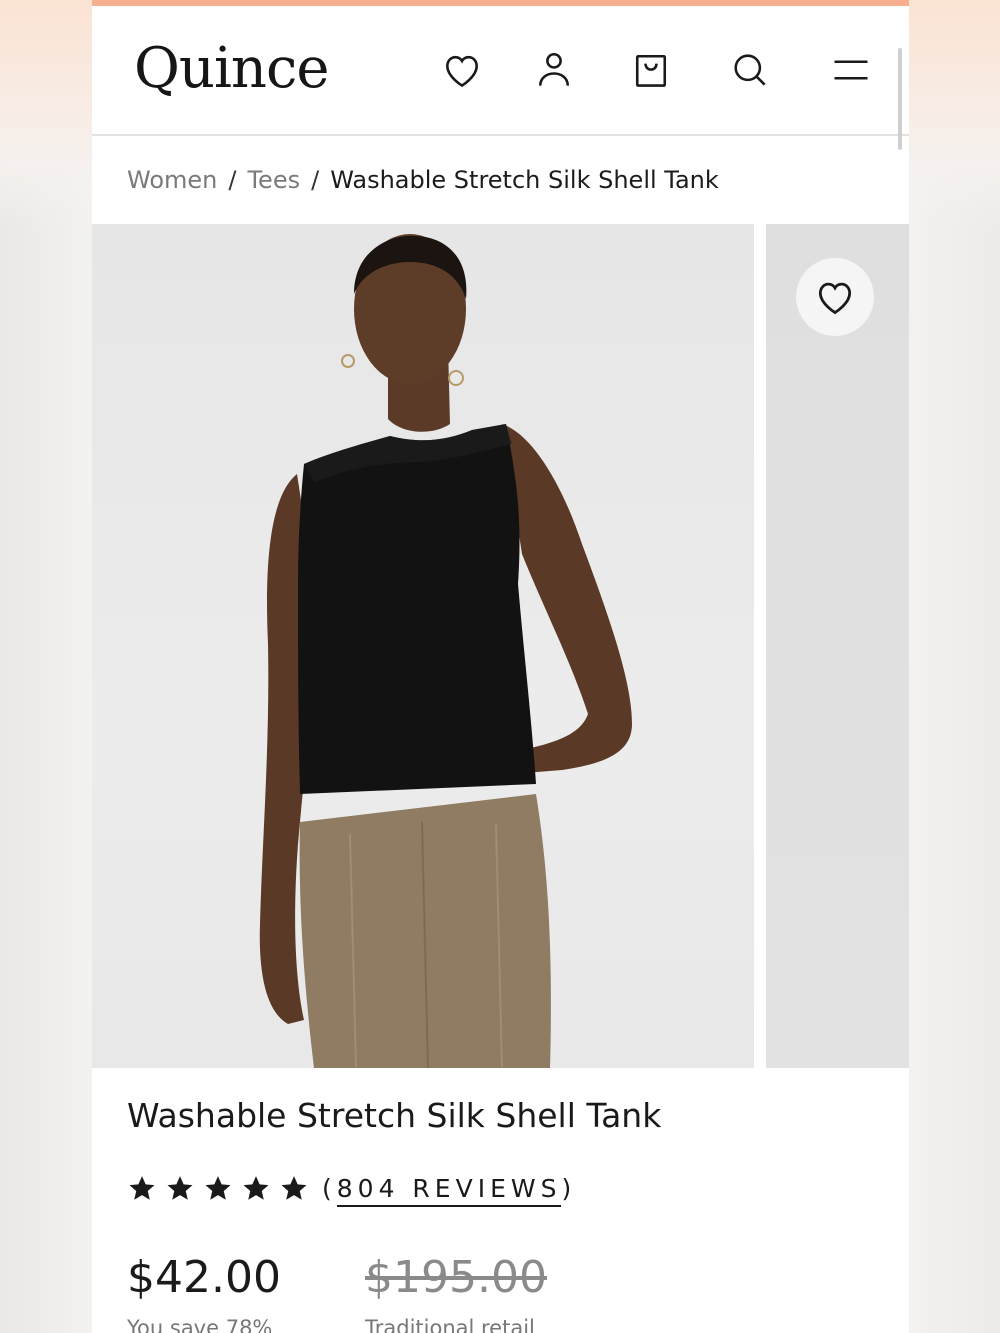 Image resolution: width=1000 pixels, height=1333 pixels. I want to click on current-price: $42.00, so click(204, 1277).